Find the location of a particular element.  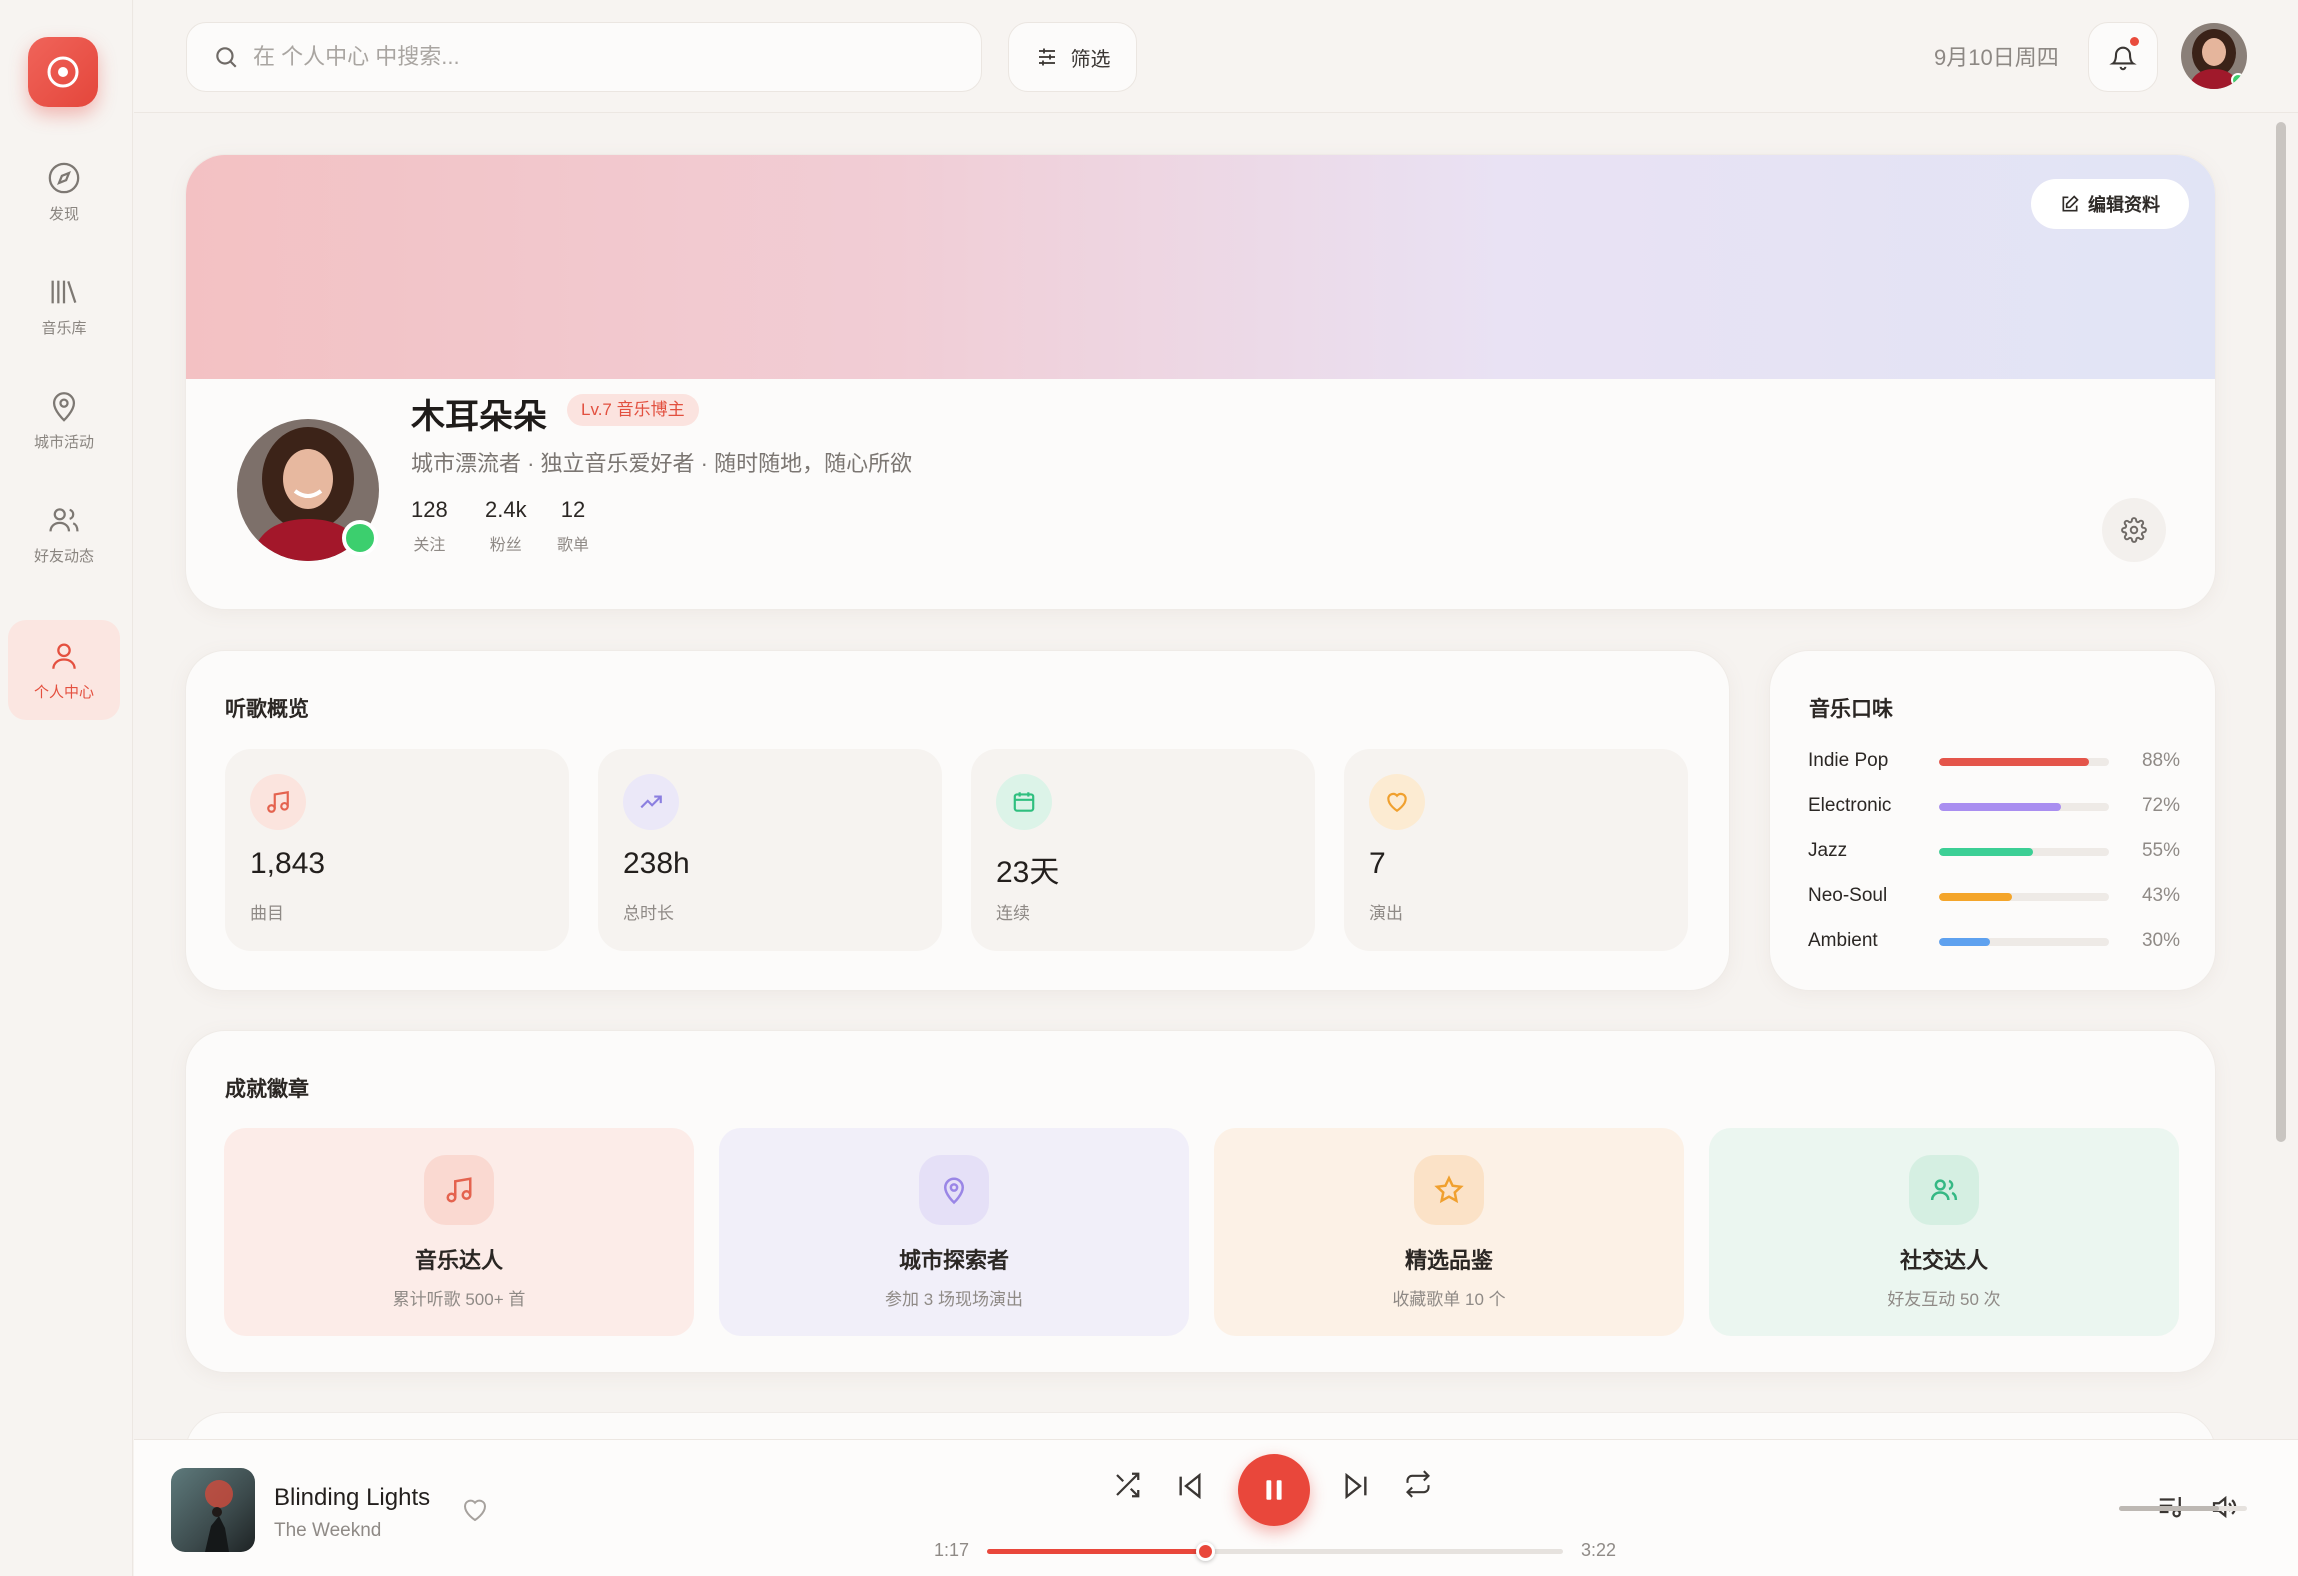

genre-row: Indie Pop 88% is located at coordinates (1994, 761).